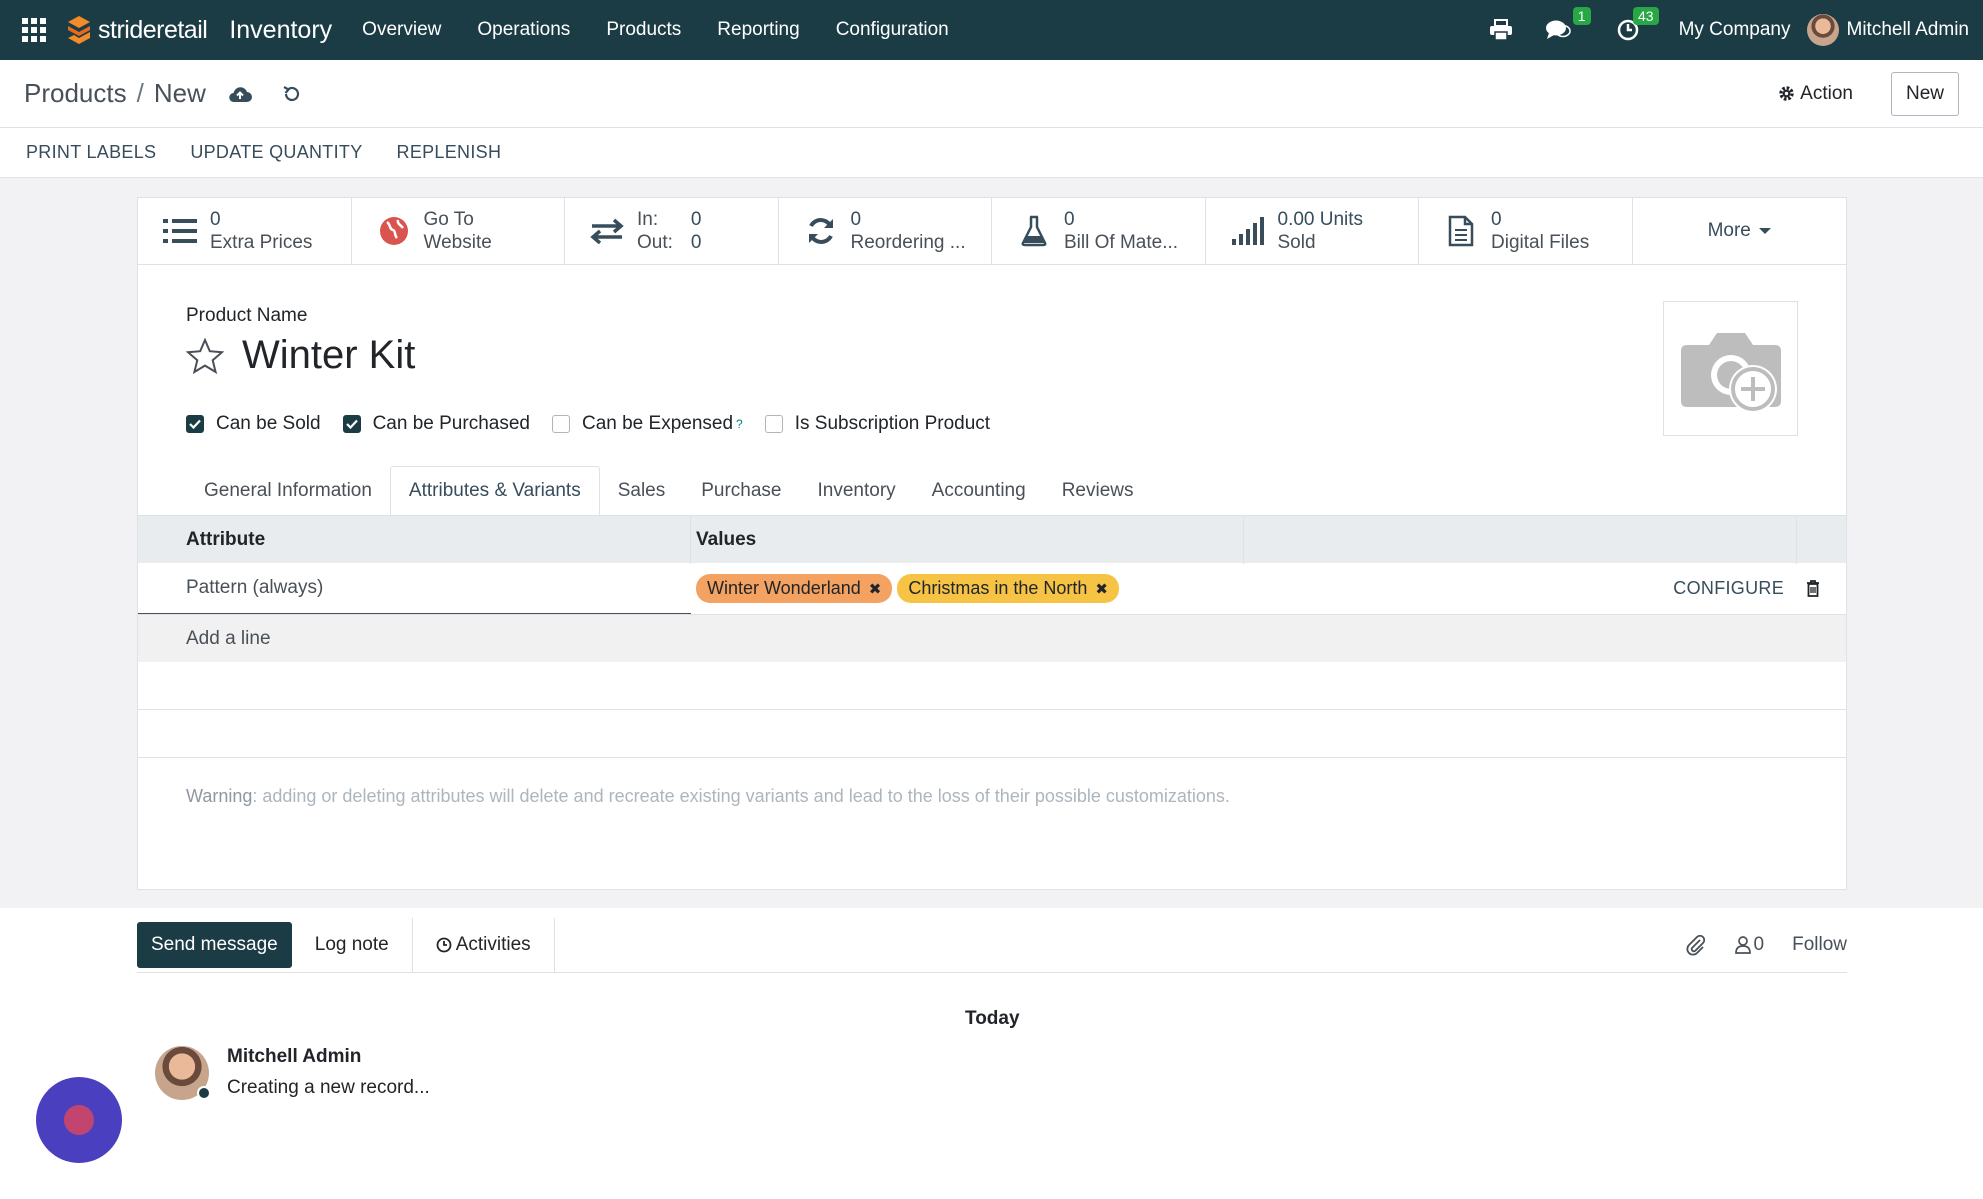 The height and width of the screenshot is (1199, 1983). Describe the element at coordinates (215, 219) in the screenshot. I see `extra-prices-value: 0` at that location.